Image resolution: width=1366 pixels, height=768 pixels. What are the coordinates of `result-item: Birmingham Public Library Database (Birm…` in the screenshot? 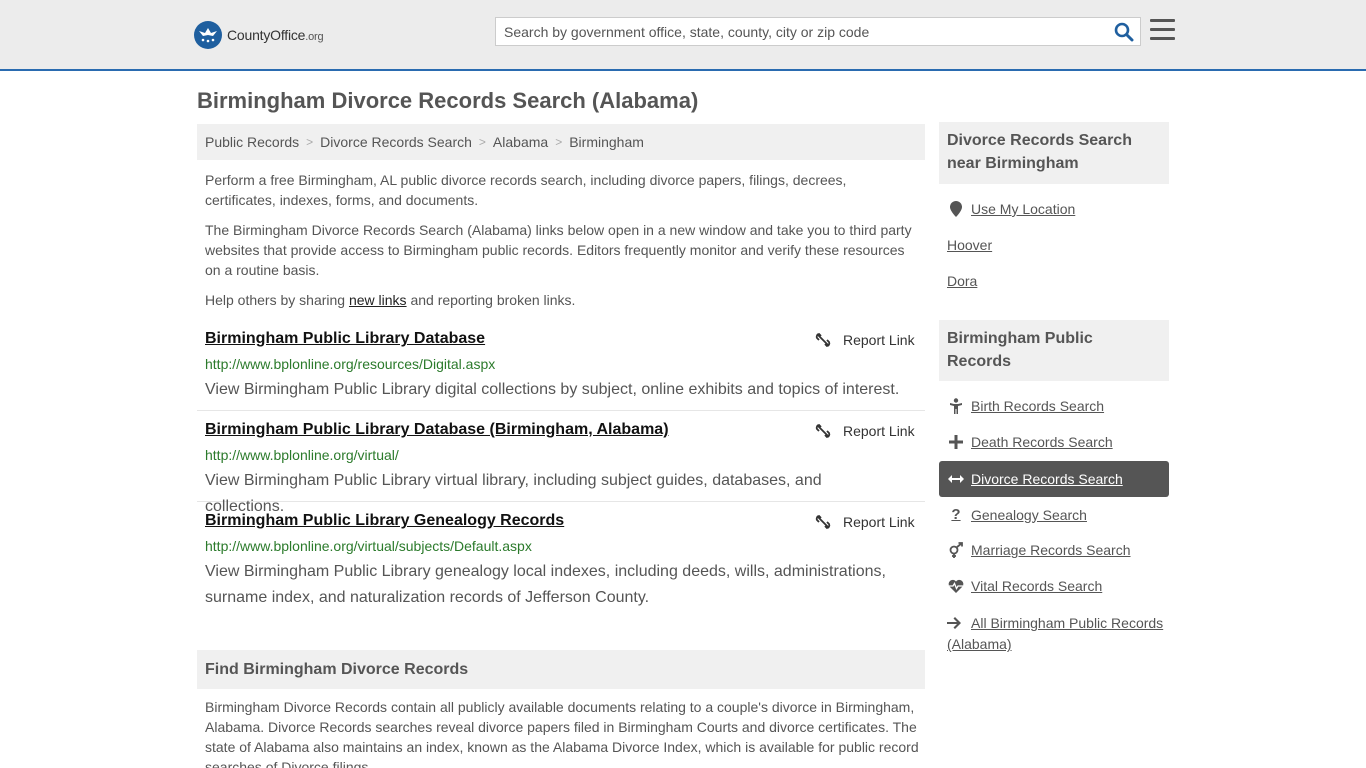 It's located at (561, 468).